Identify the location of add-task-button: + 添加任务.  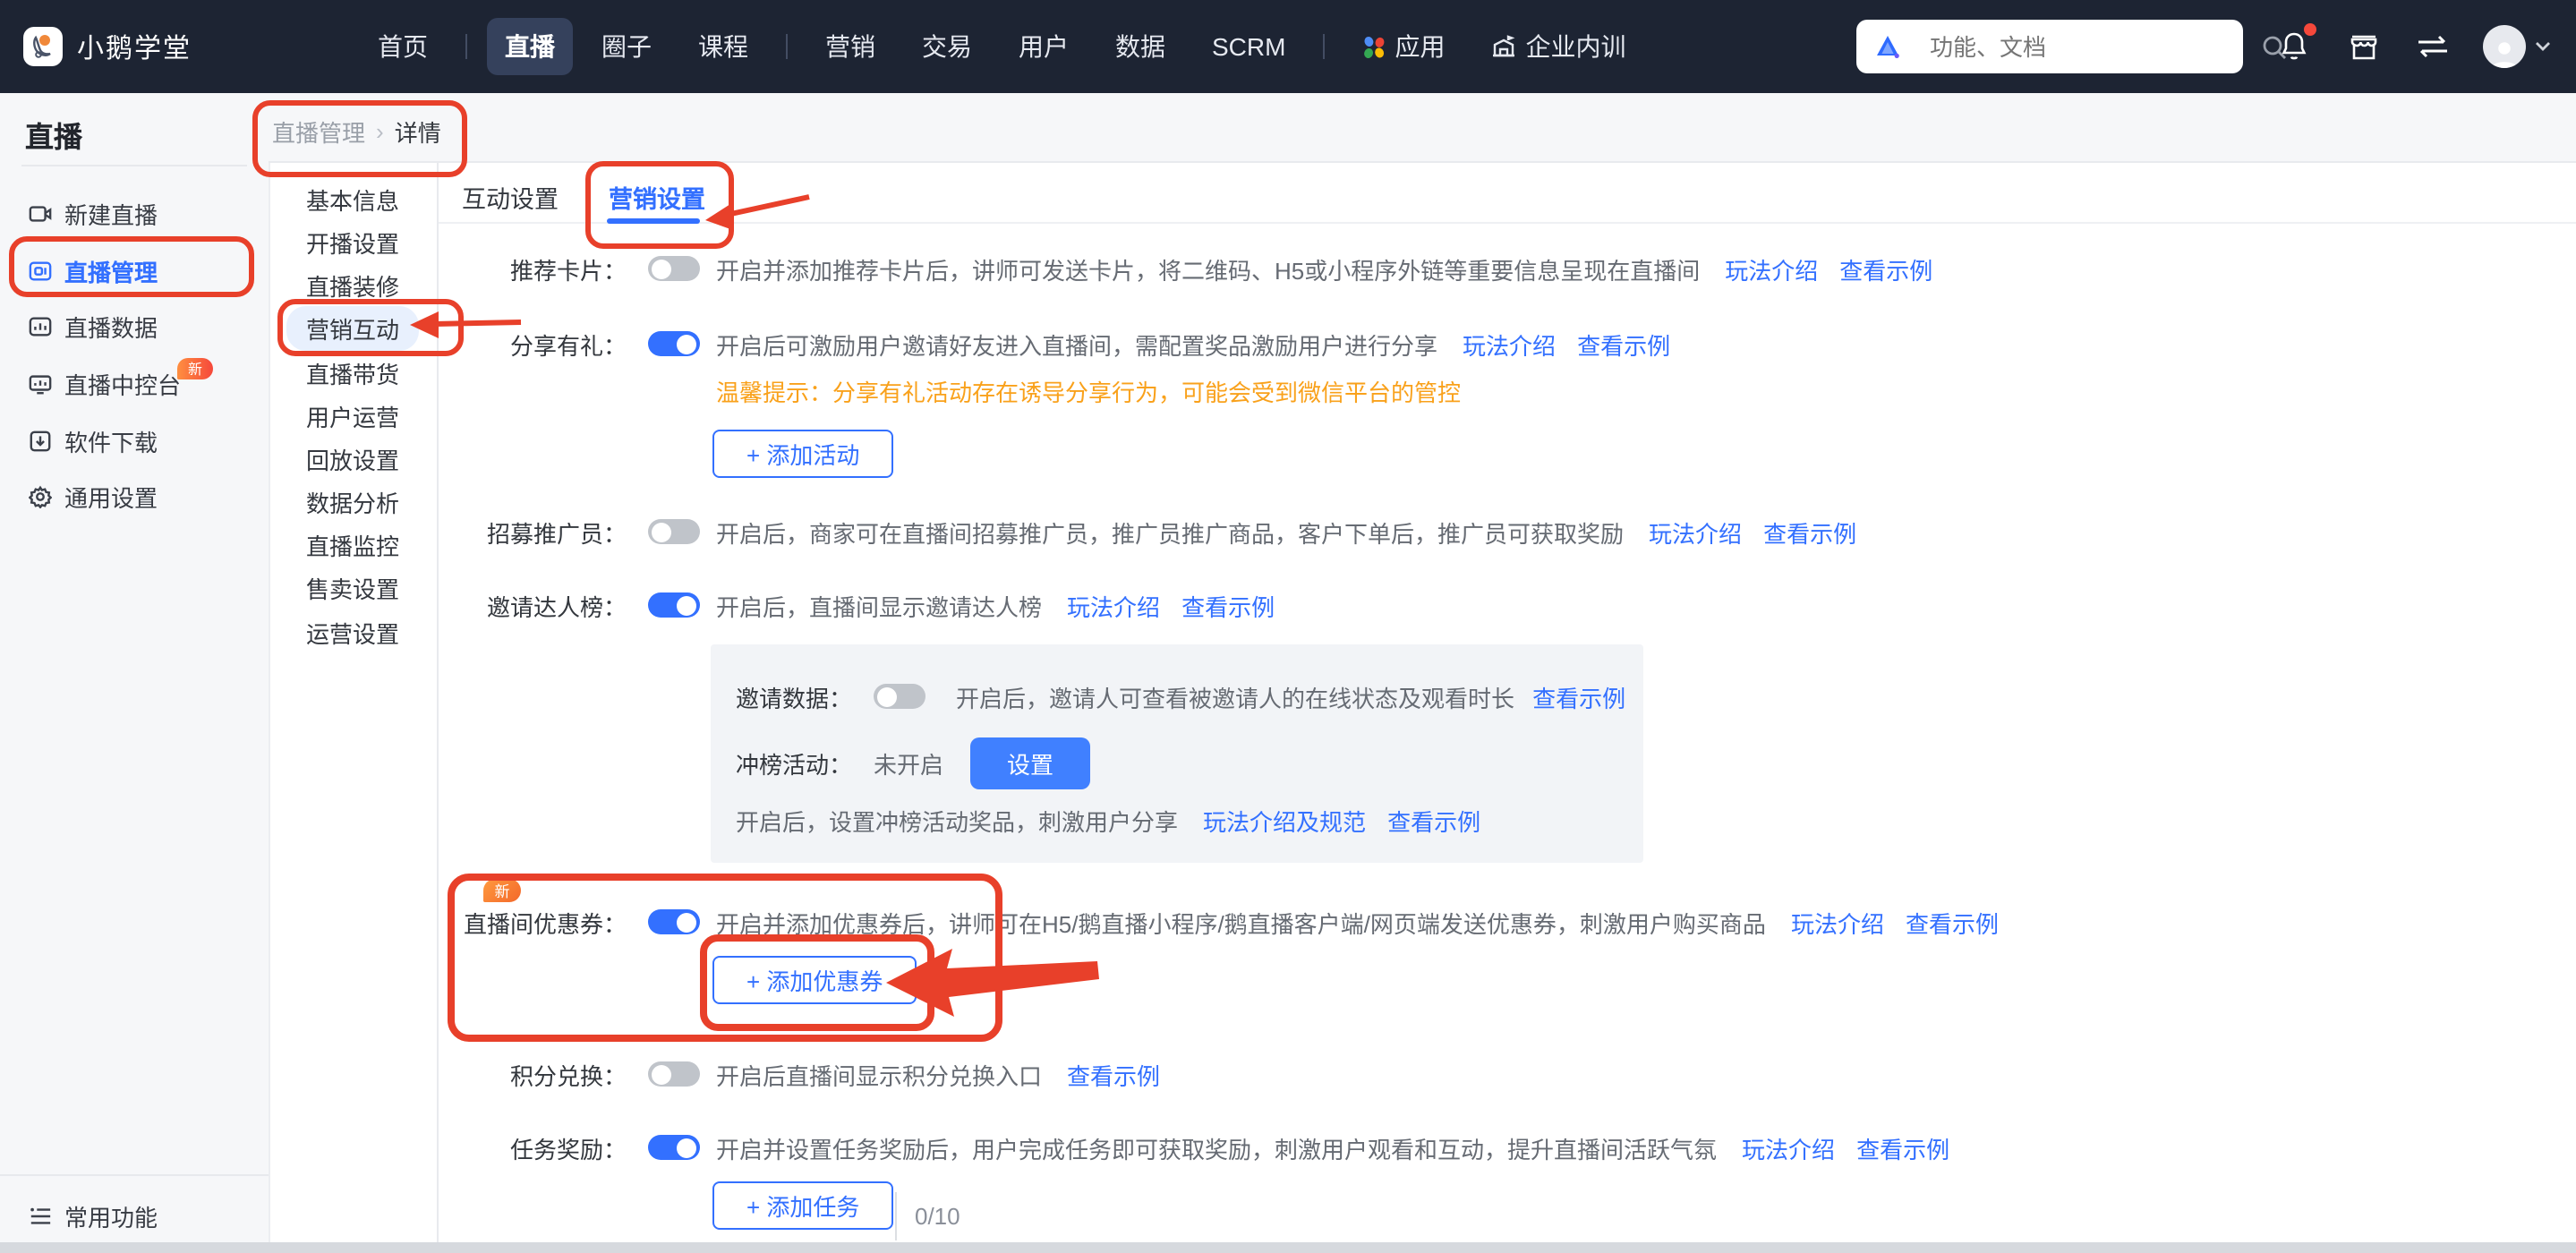
(803, 1205).